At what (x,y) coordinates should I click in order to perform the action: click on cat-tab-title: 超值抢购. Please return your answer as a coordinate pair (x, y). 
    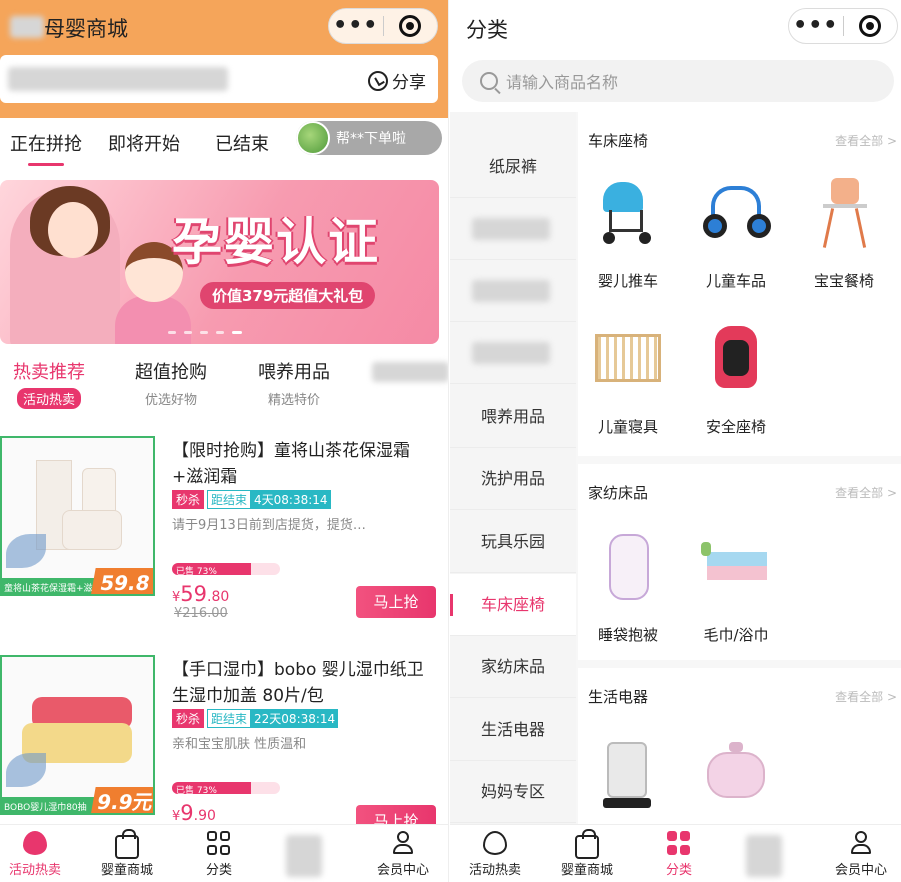
    Looking at the image, I should click on (171, 372).